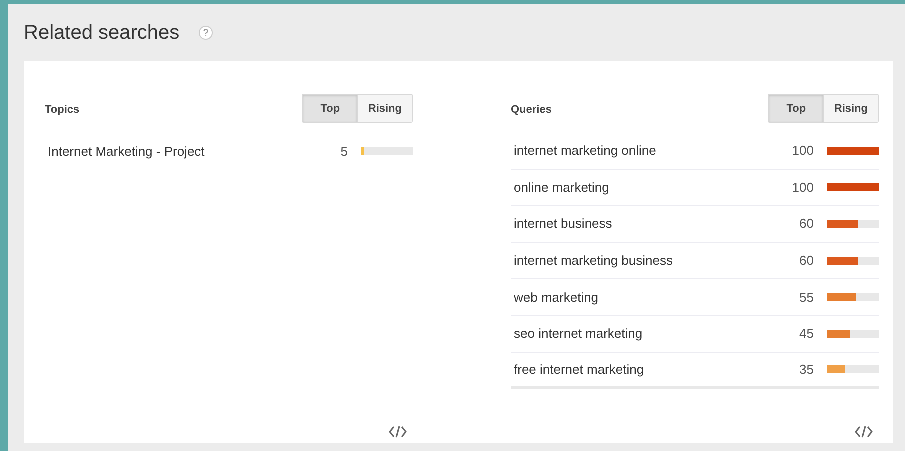  Describe the element at coordinates (531, 109) in the screenshot. I see `section-heading: Queries` at that location.